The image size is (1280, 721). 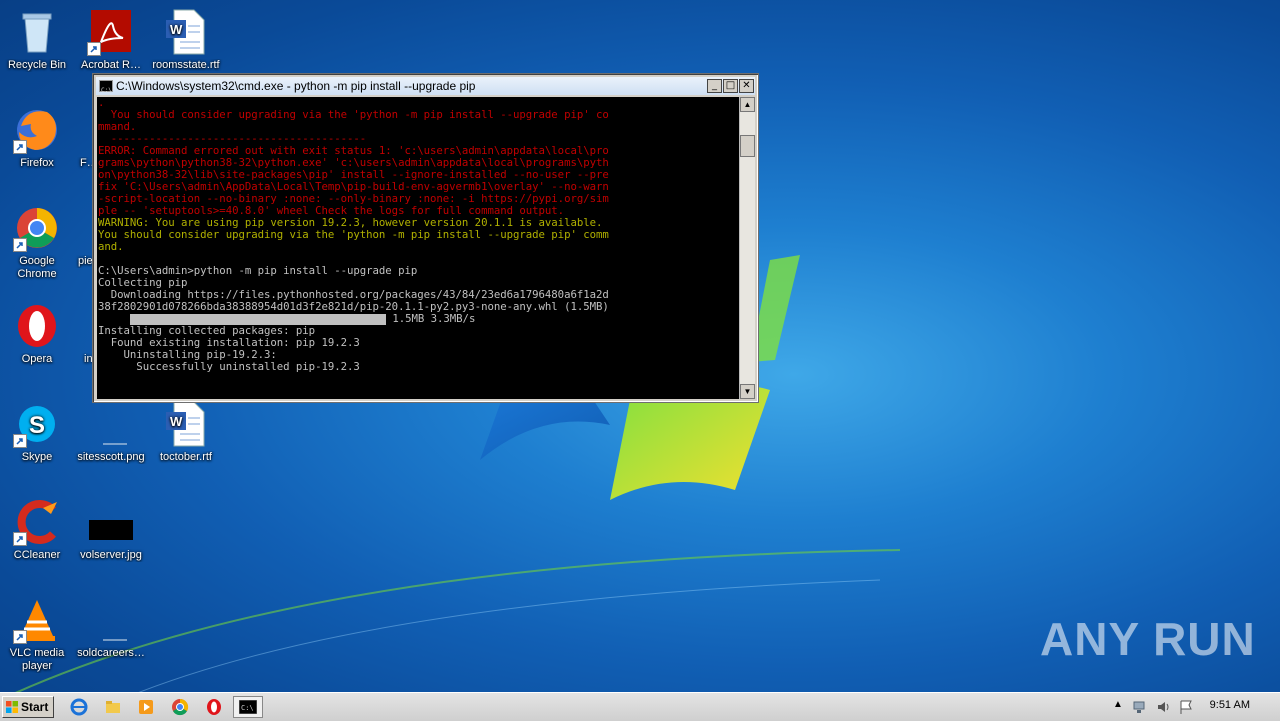 I want to click on clock: 9:51 AM, so click(x=1230, y=705).